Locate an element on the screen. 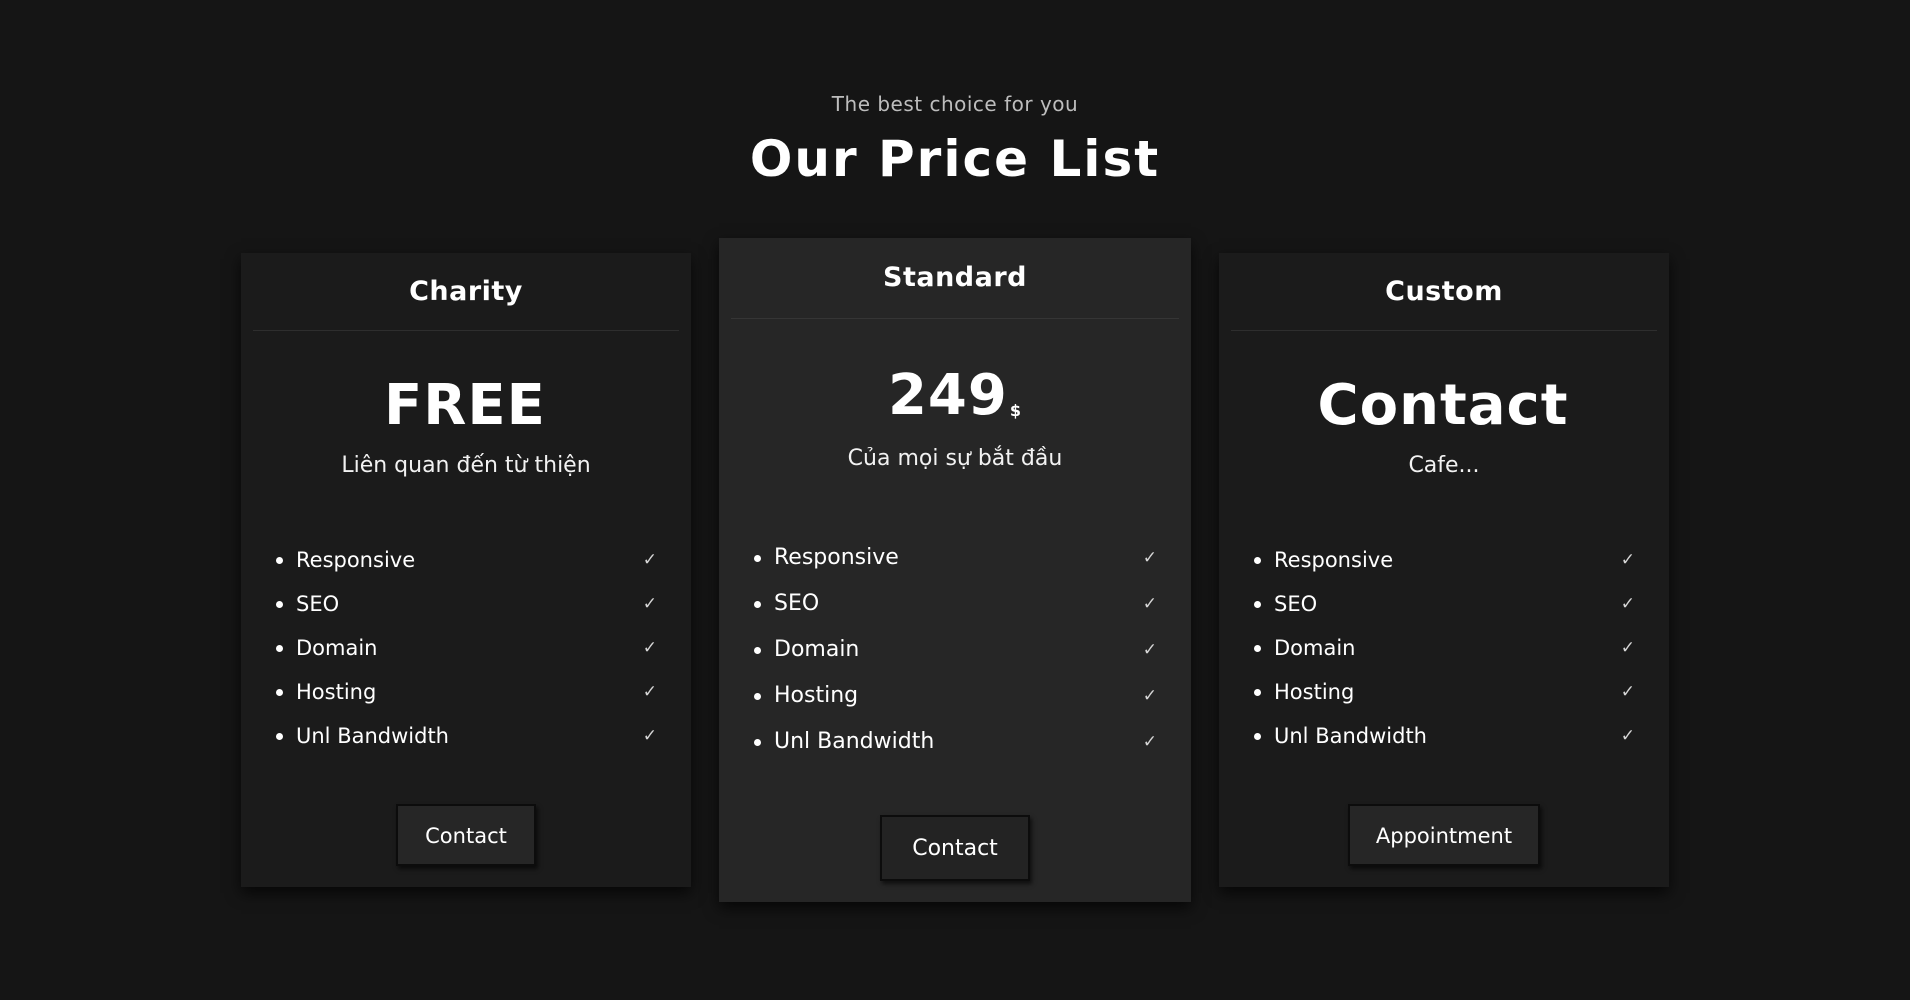 Image resolution: width=1910 pixels, height=1000 pixels. section-title: Our Price List is located at coordinates (955, 159).